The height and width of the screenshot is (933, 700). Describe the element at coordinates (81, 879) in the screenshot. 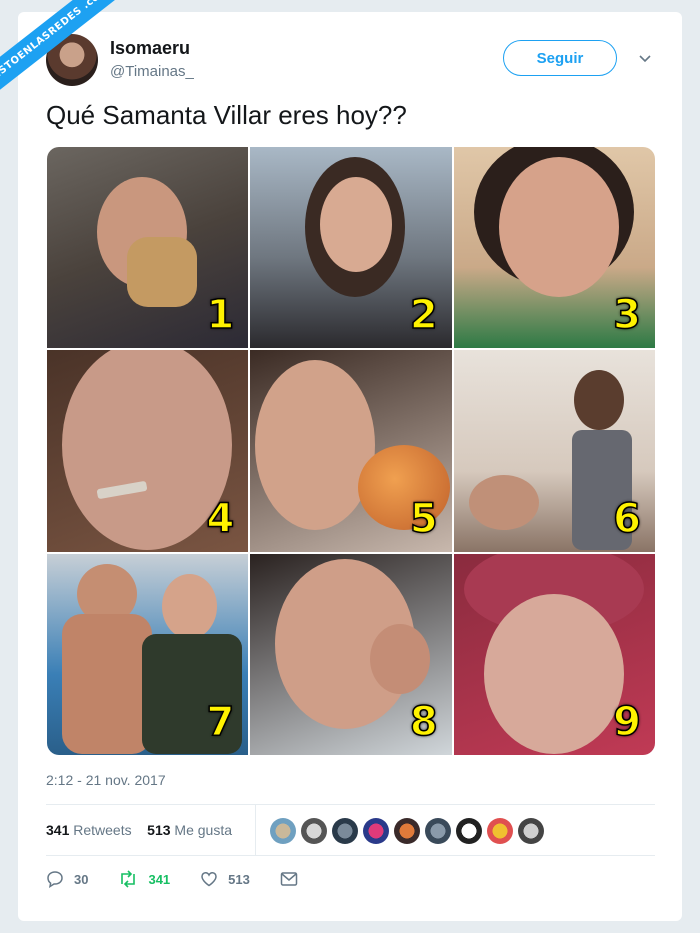

I see `reply-count: 30` at that location.